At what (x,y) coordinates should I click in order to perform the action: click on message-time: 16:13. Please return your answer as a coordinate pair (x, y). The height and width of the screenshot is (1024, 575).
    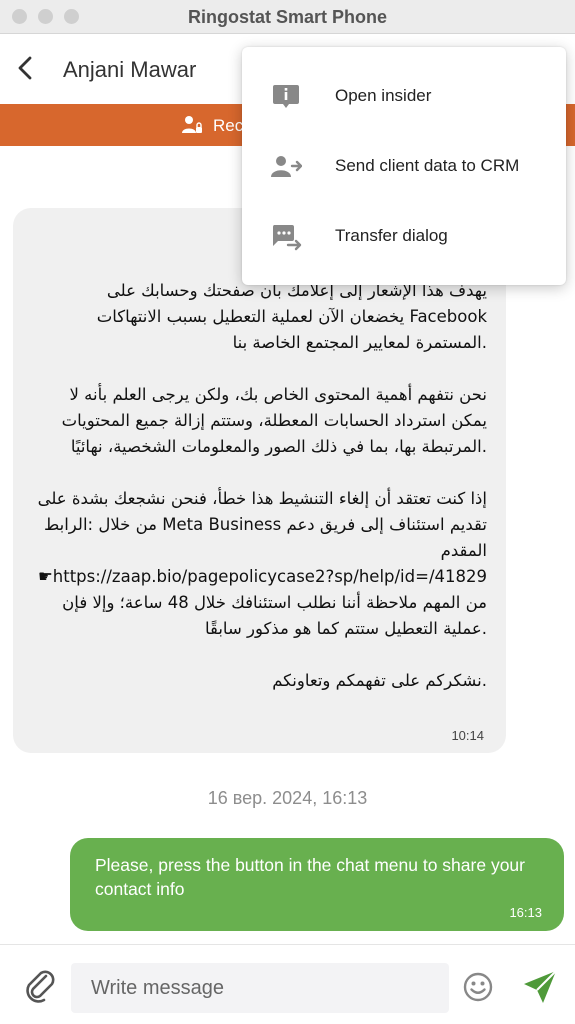
    Looking at the image, I should click on (525, 912).